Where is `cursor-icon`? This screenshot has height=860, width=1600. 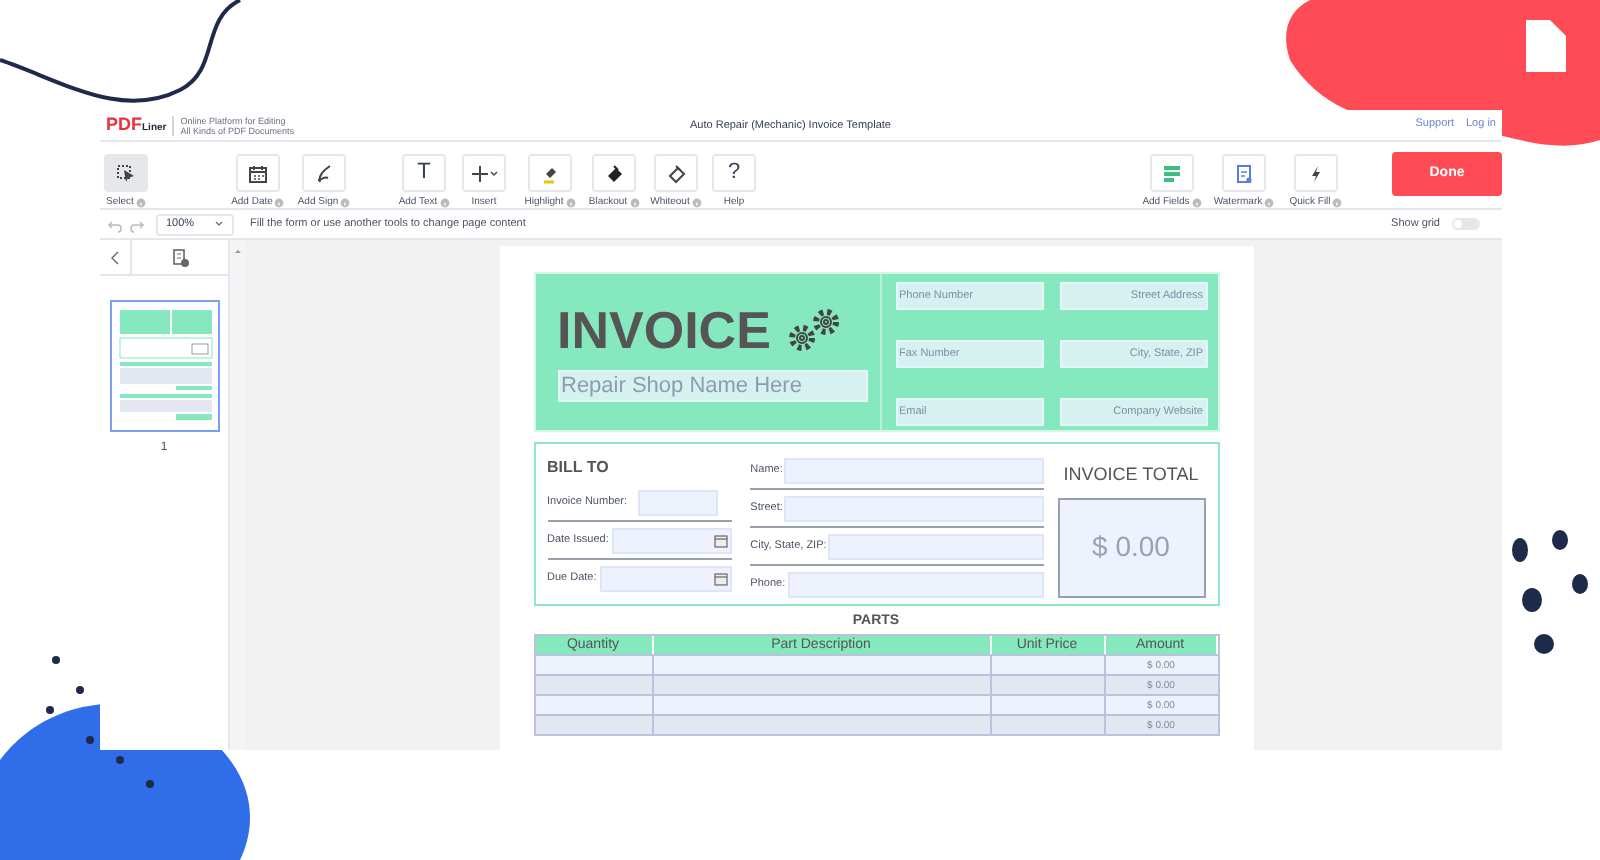
cursor-icon is located at coordinates (126, 173).